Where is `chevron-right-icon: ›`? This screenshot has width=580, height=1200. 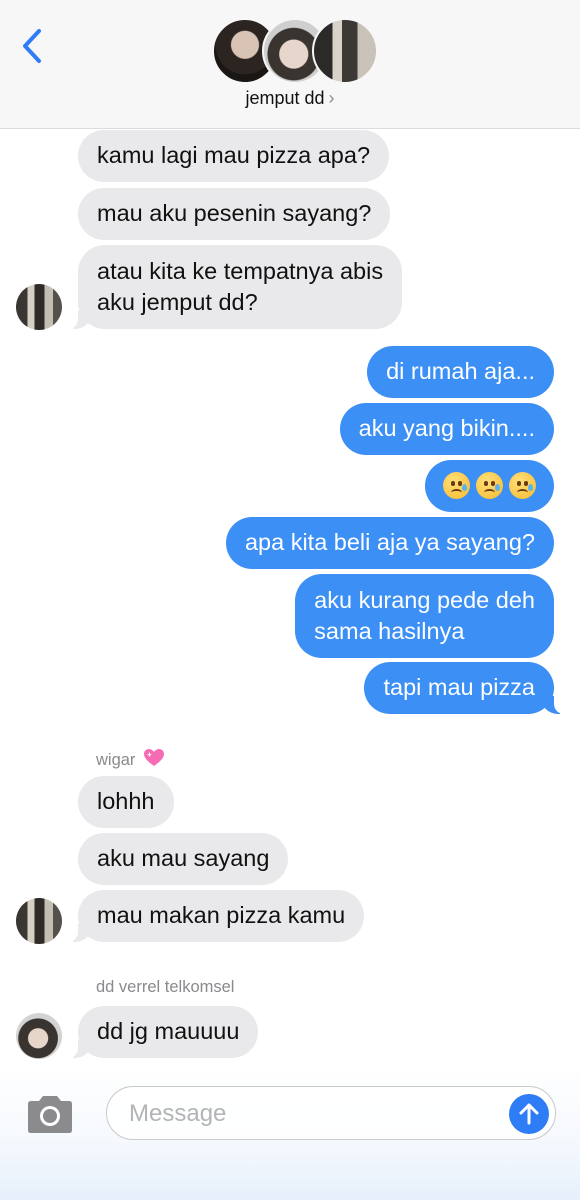
chevron-right-icon: › is located at coordinates (331, 98).